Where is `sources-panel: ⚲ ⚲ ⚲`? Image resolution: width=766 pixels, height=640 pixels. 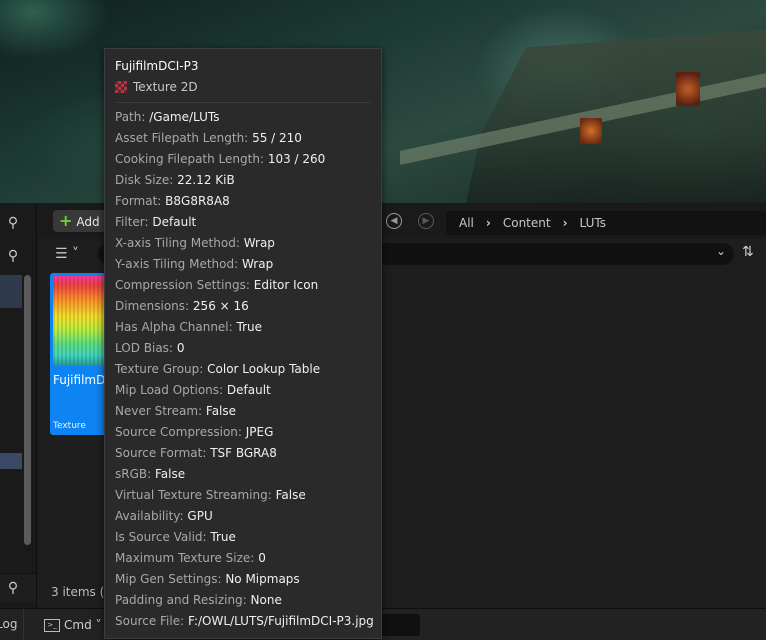 sources-panel: ⚲ ⚲ ⚲ is located at coordinates (18, 405).